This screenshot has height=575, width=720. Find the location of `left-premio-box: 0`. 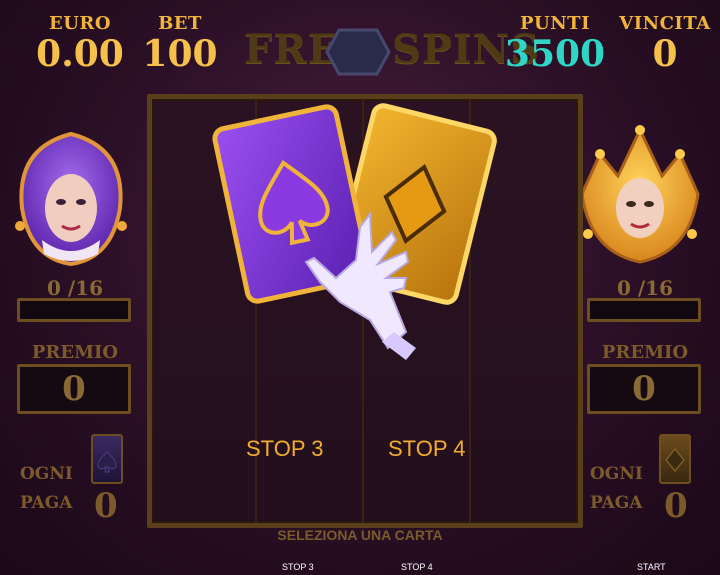

left-premio-box: 0 is located at coordinates (74, 389).